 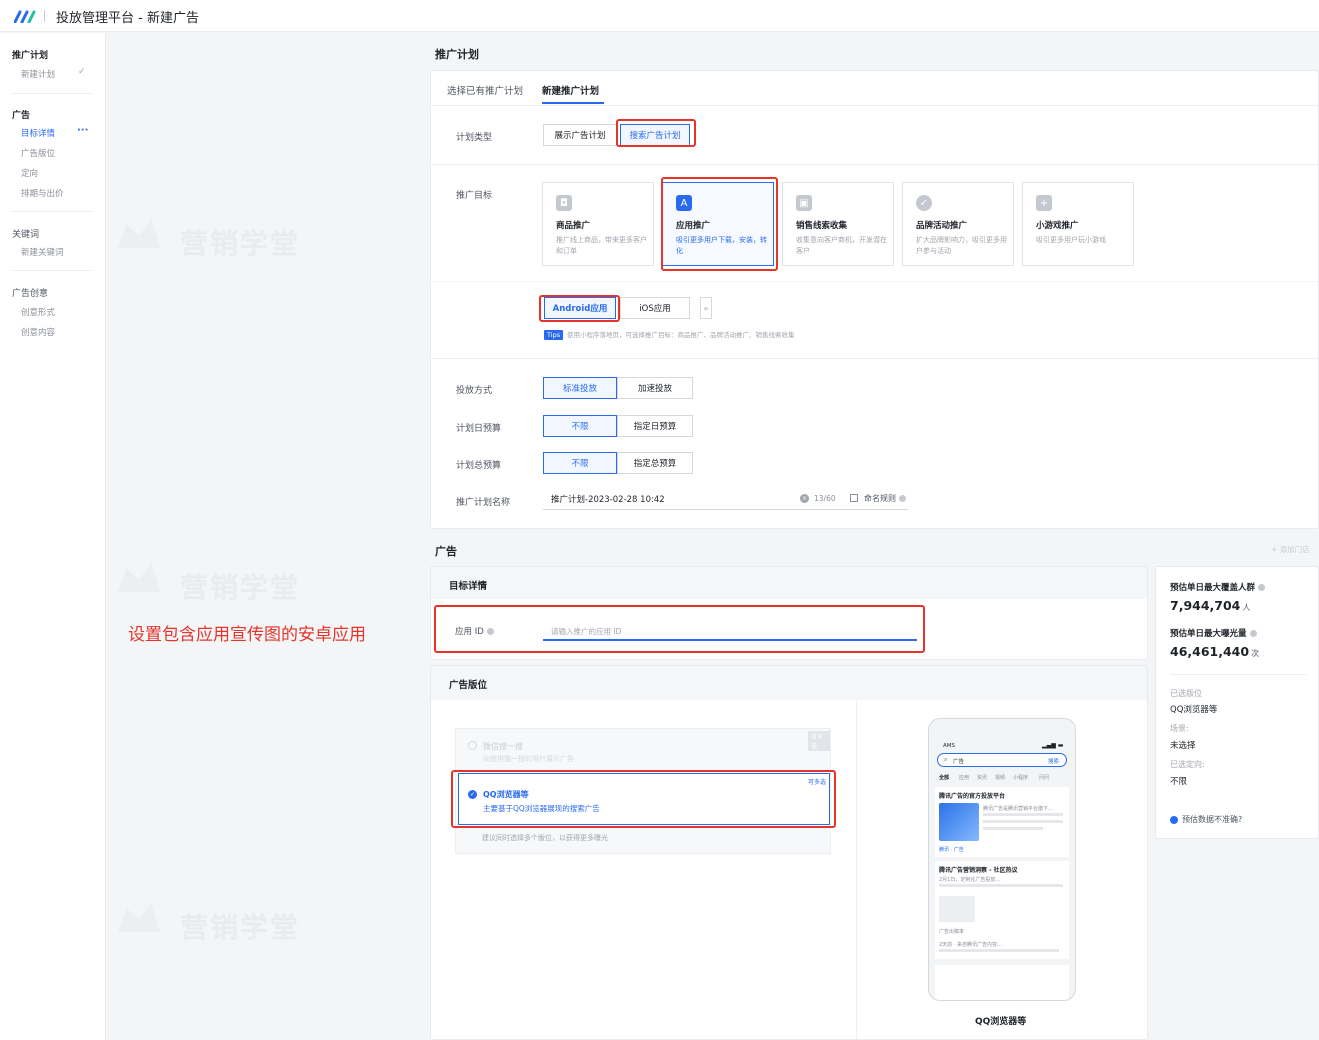 What do you see at coordinates (474, 391) in the screenshot?
I see `delivery-label: 投放方式` at bounding box center [474, 391].